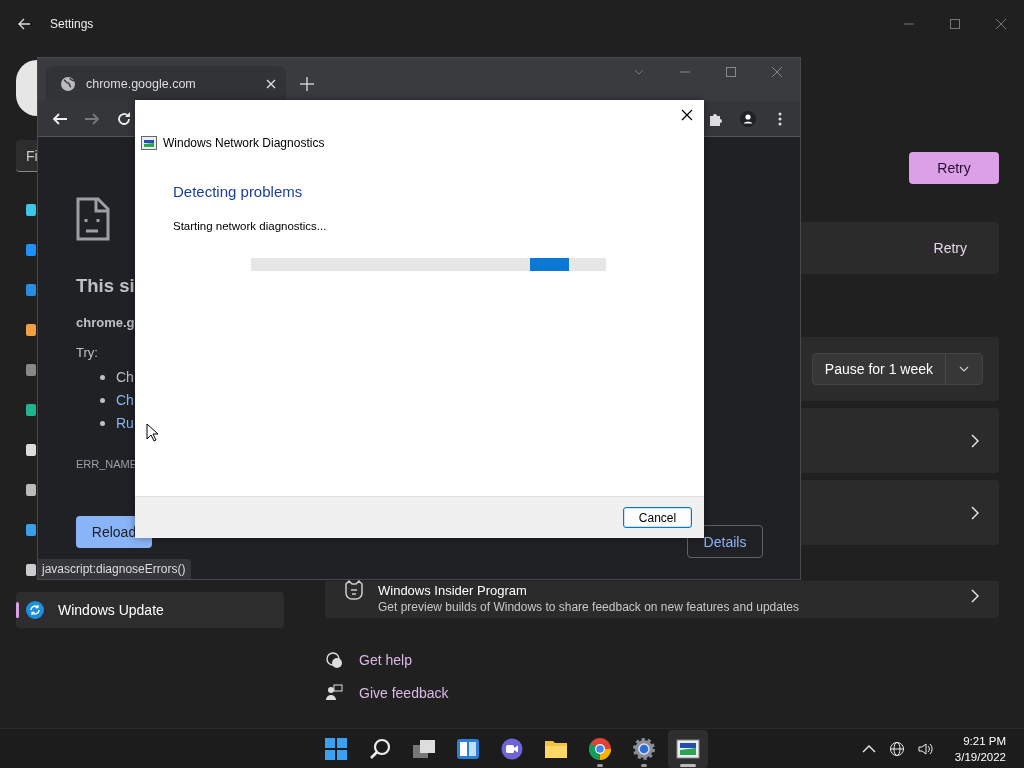 Image resolution: width=1024 pixels, height=768 pixels. What do you see at coordinates (354, 590) in the screenshot?
I see `cat-icon` at bounding box center [354, 590].